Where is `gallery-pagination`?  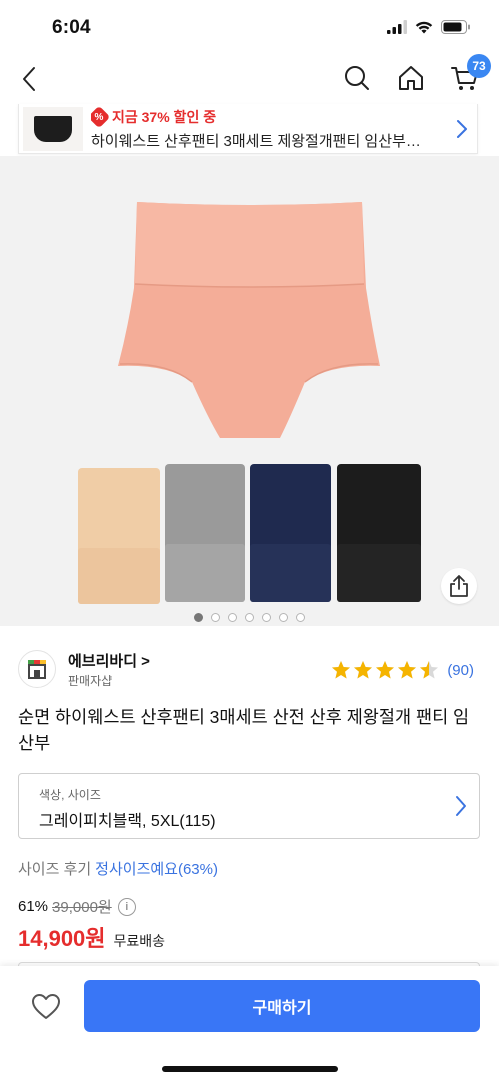
gallery-pagination is located at coordinates (249, 617).